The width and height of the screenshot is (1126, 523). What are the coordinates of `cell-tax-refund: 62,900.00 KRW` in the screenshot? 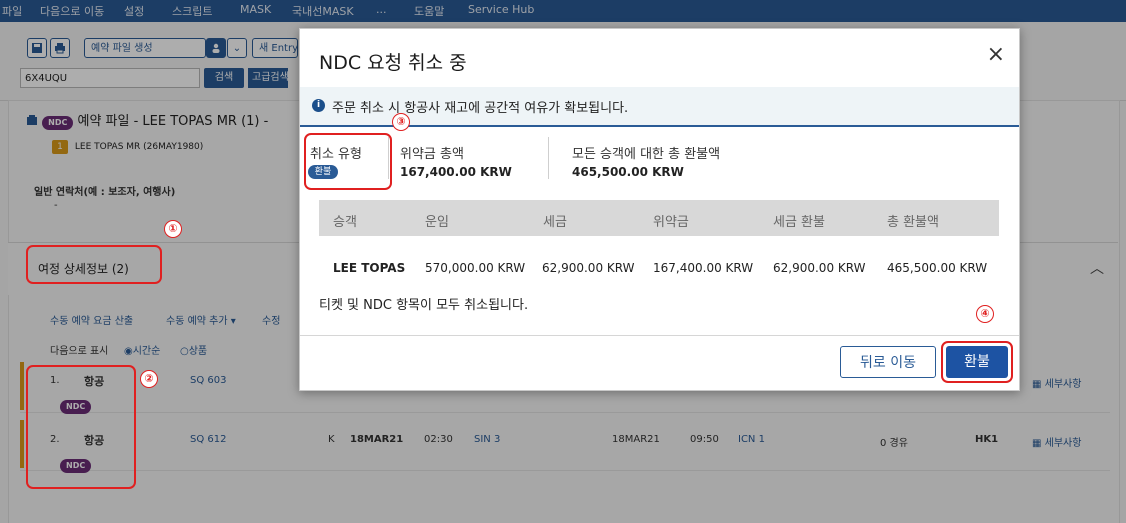 It's located at (819, 268).